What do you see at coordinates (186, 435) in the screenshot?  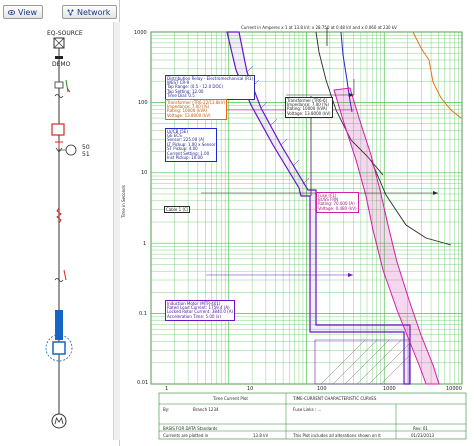 I see `title-block-currents-label: Currents are plotted in` at bounding box center [186, 435].